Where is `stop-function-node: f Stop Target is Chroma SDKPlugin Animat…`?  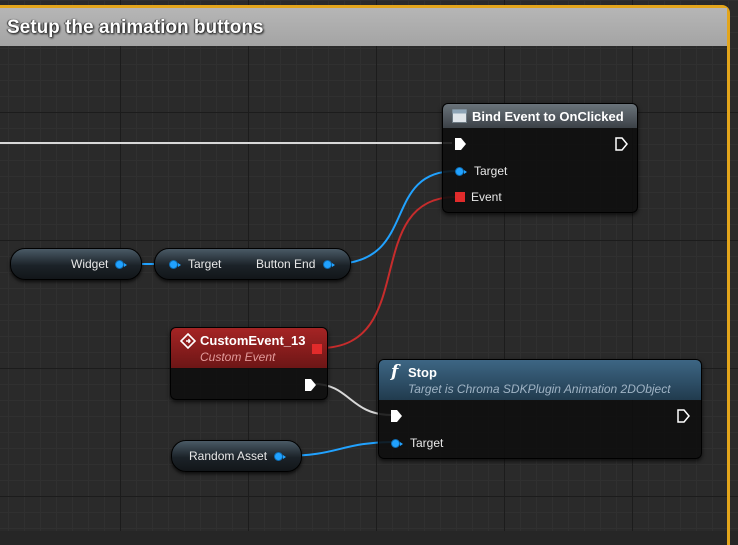 stop-function-node: f Stop Target is Chroma SDKPlugin Animat… is located at coordinates (540, 409).